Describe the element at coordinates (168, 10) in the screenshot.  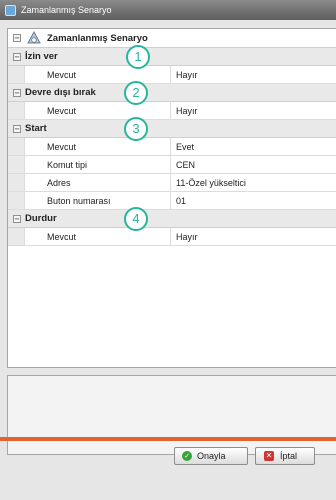
I see `title-bar: Zamanlanmış Senaryo` at that location.